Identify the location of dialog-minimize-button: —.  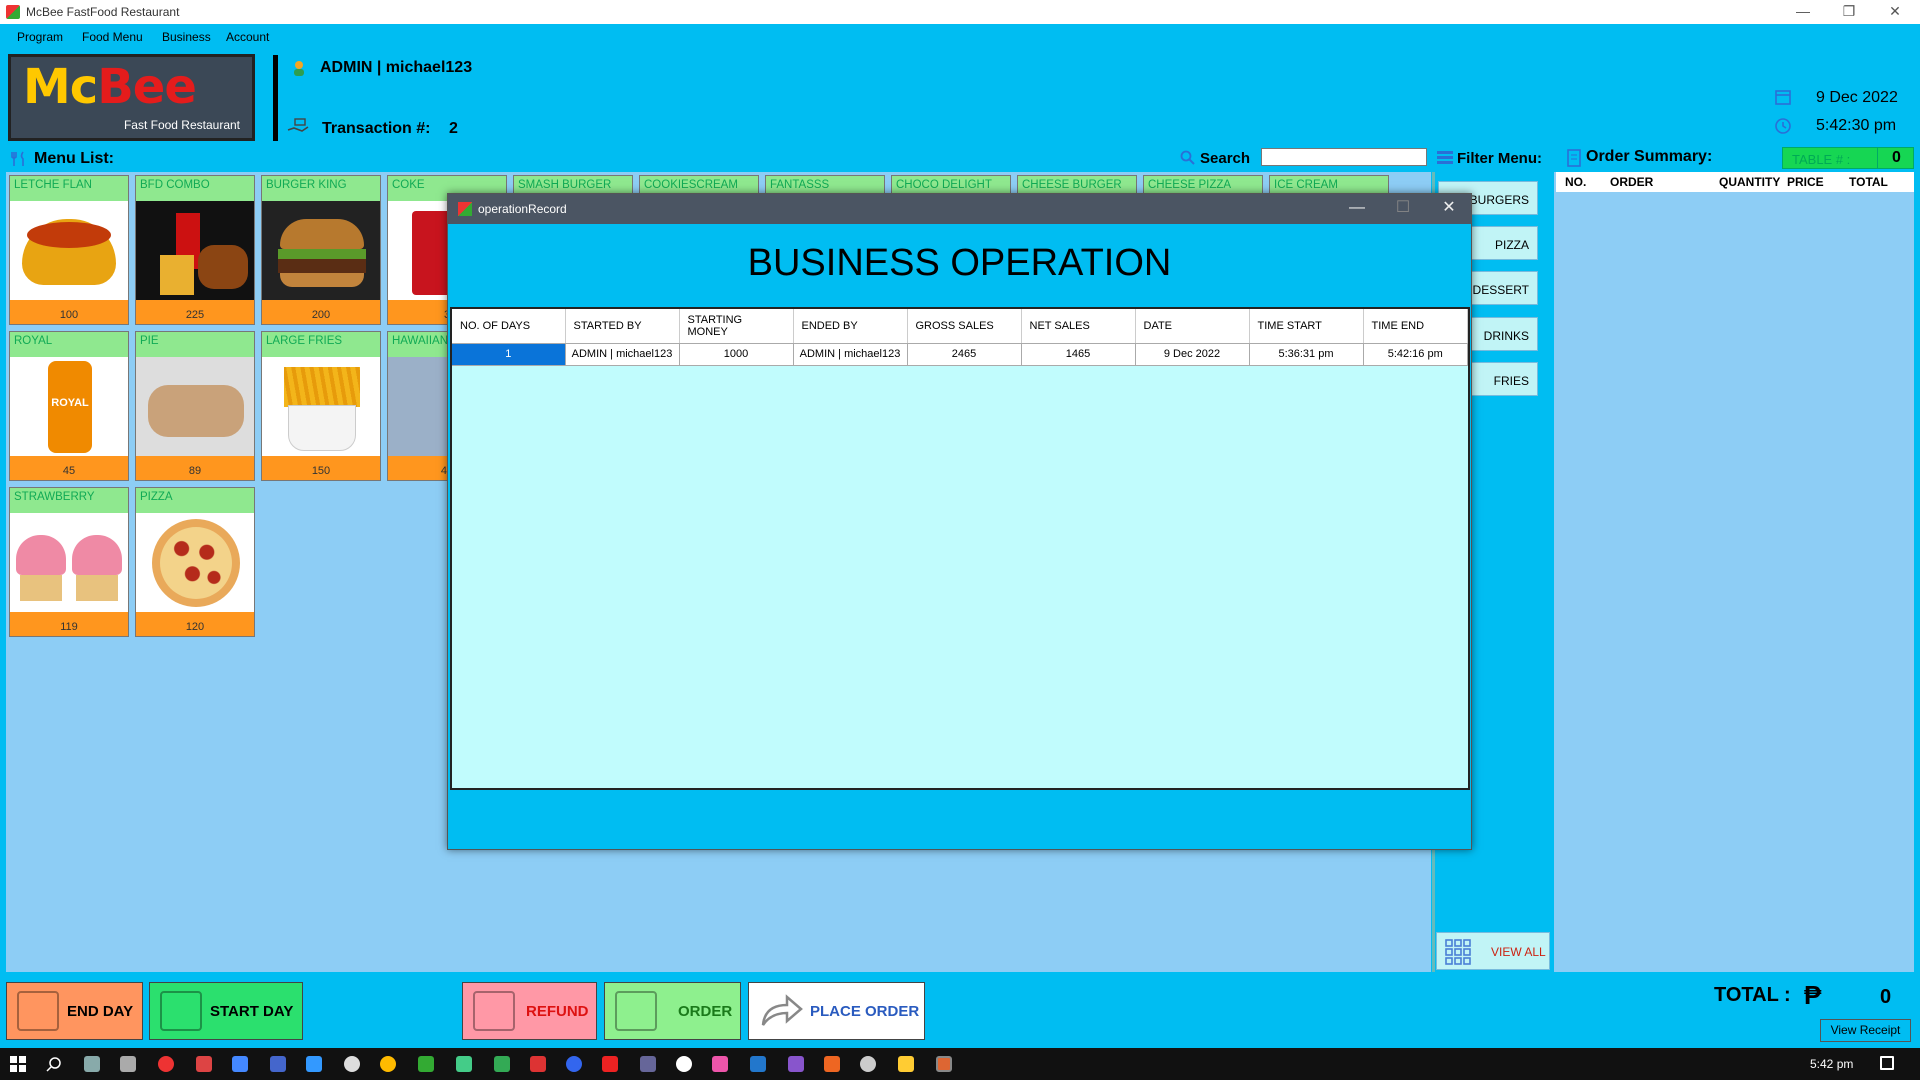
(1357, 209).